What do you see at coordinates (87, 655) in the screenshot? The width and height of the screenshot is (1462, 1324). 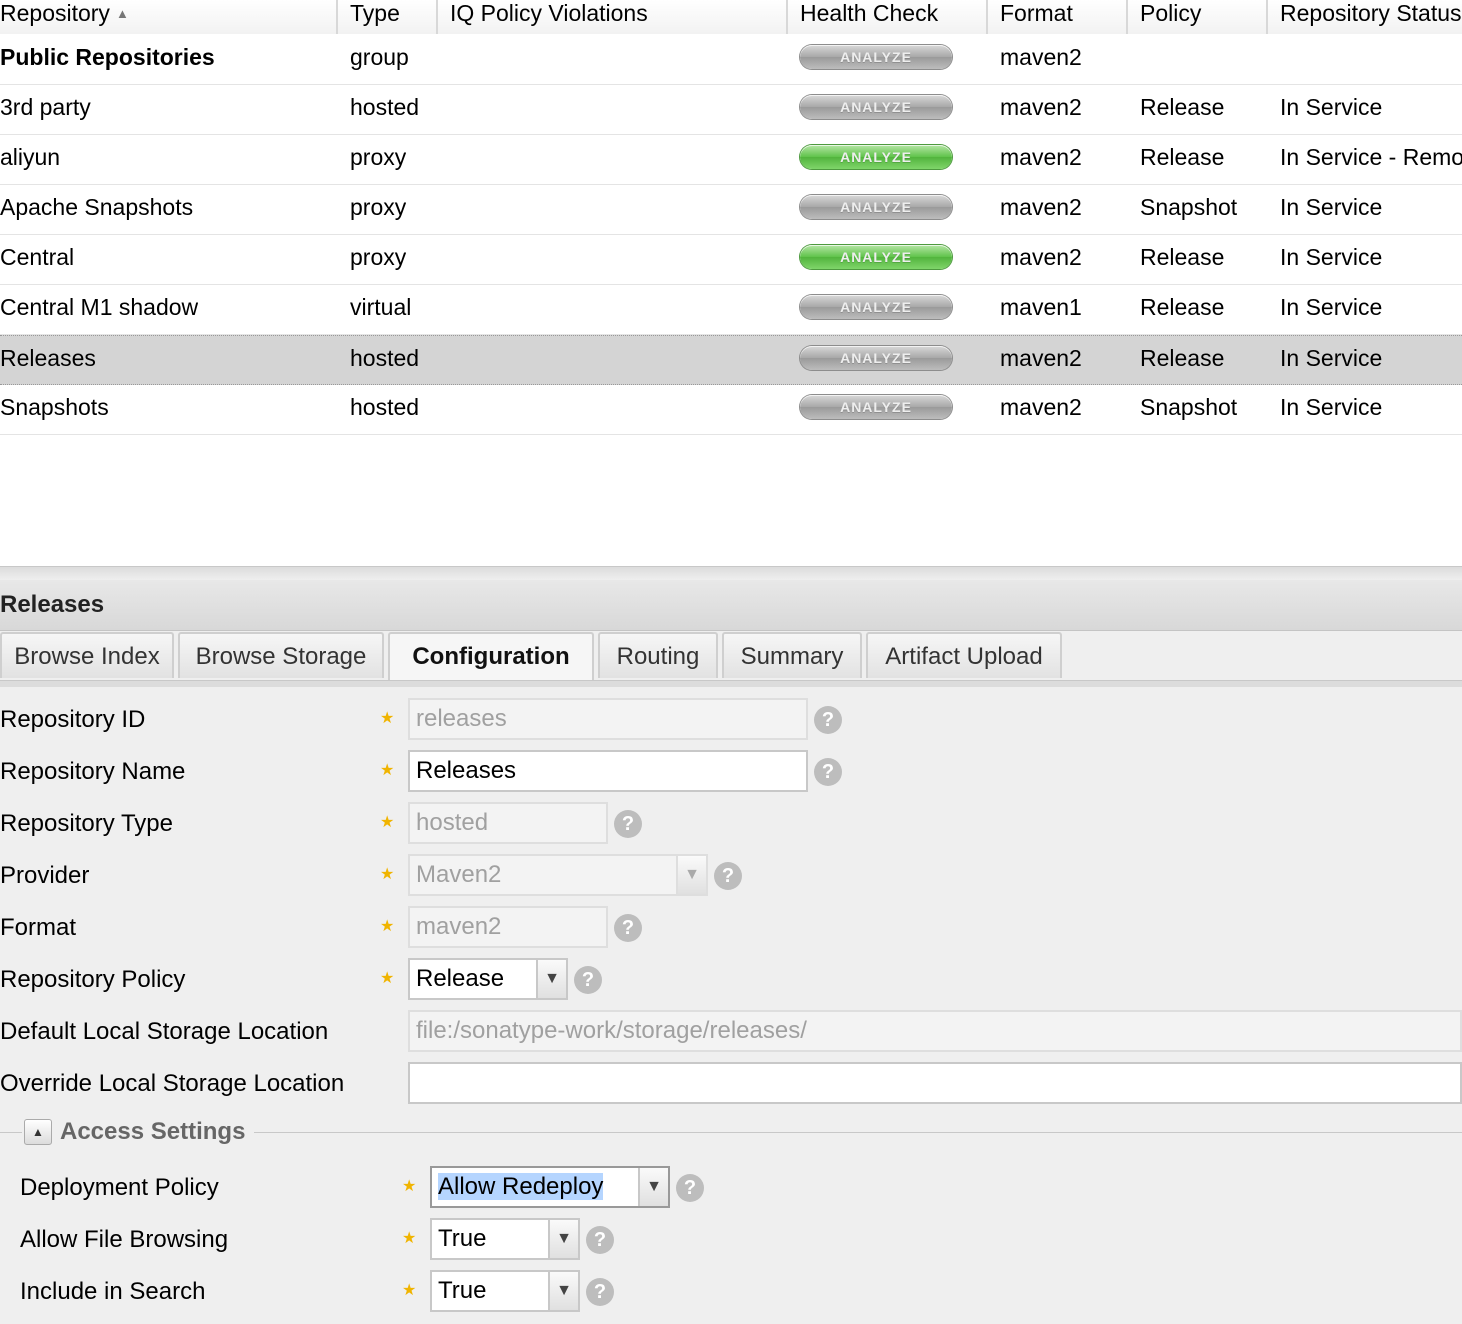 I see `tab-browse-index: Browse Index` at bounding box center [87, 655].